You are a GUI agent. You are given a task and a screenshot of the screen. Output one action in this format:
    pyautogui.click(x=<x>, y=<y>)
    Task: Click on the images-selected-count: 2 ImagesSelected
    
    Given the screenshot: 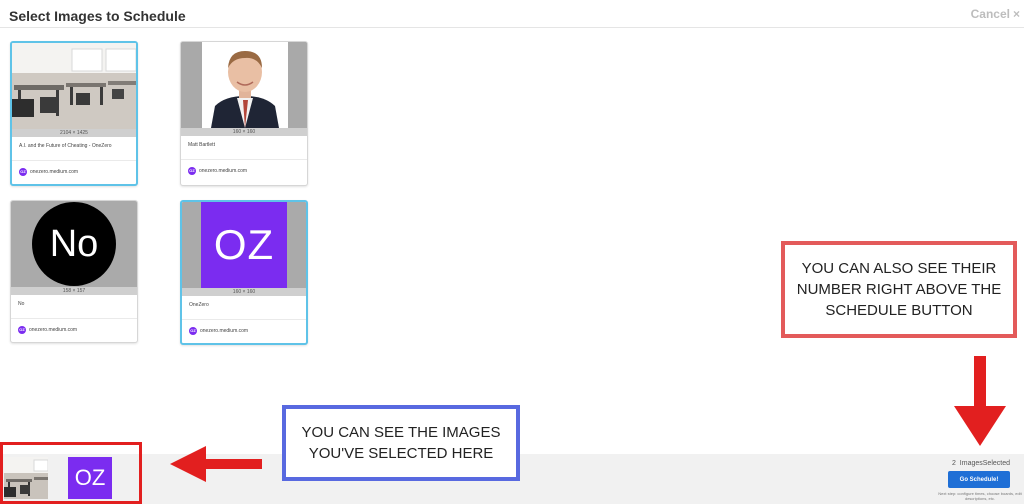 What is the action you would take?
    pyautogui.click(x=981, y=463)
    